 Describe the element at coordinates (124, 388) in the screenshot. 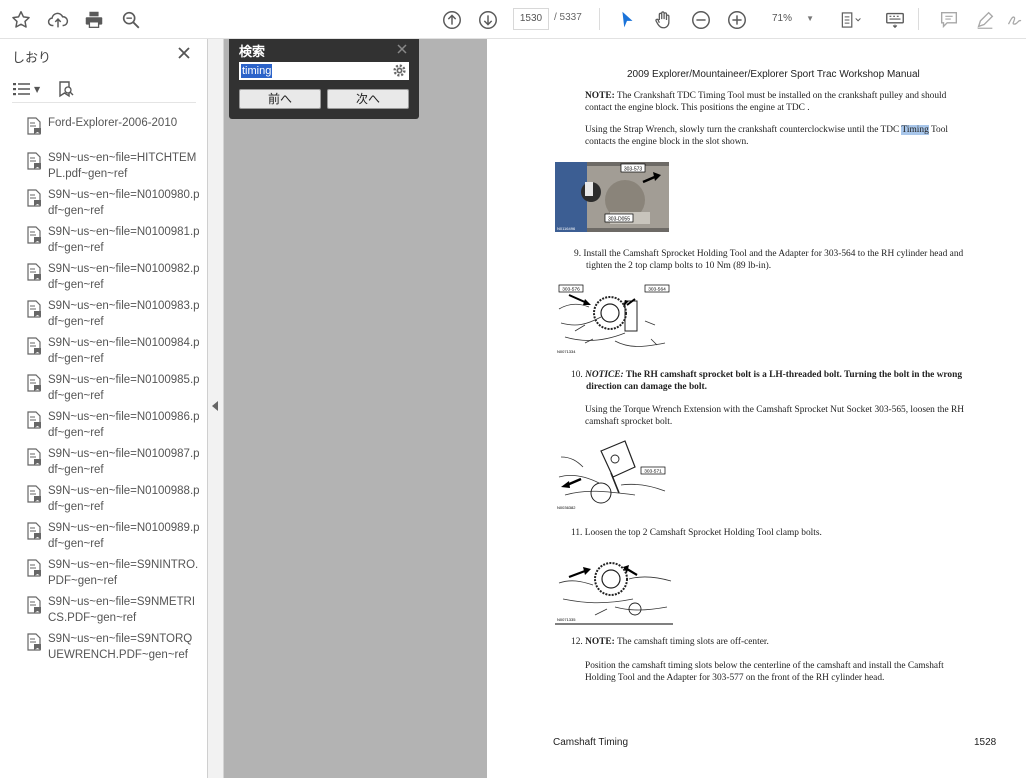

I see `bookmark-label: S9N~us~en~file=N0100985.pdf~gen~ref` at that location.